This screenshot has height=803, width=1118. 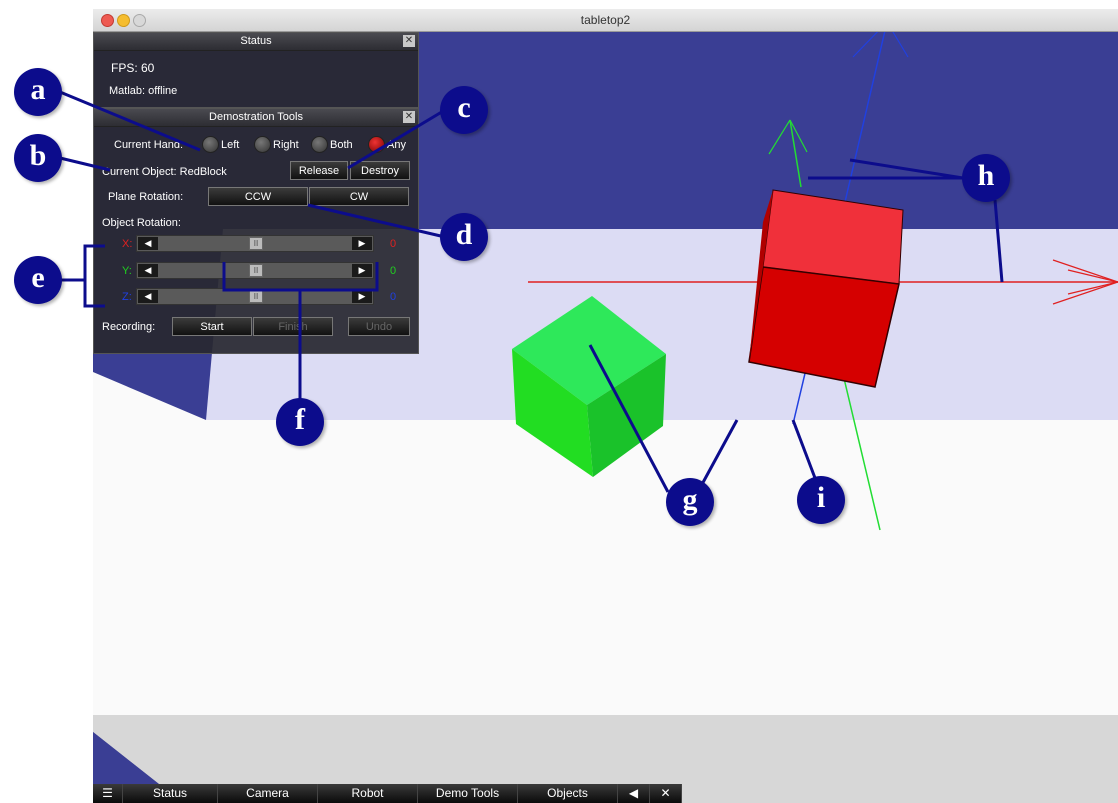 What do you see at coordinates (362, 296) in the screenshot?
I see `z-slider-right-arrow-icon: ▶` at bounding box center [362, 296].